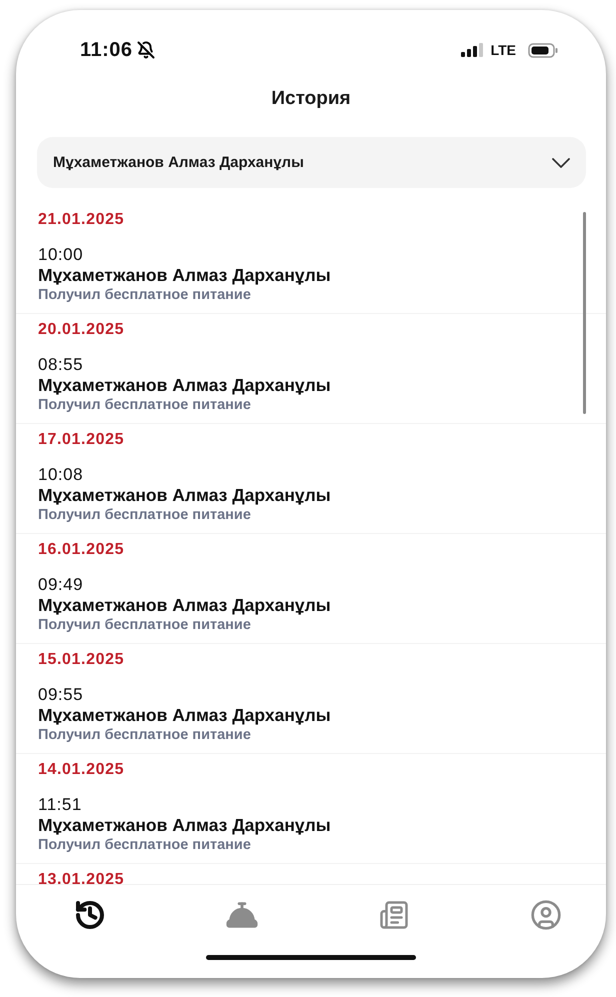  Describe the element at coordinates (561, 163) in the screenshot. I see `chevron-down-icon` at that location.